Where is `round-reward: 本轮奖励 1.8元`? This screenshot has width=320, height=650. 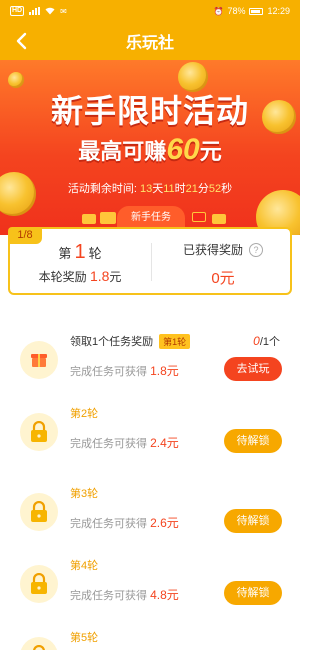
round-reward: 本轮奖励 1.8元 is located at coordinates (80, 276).